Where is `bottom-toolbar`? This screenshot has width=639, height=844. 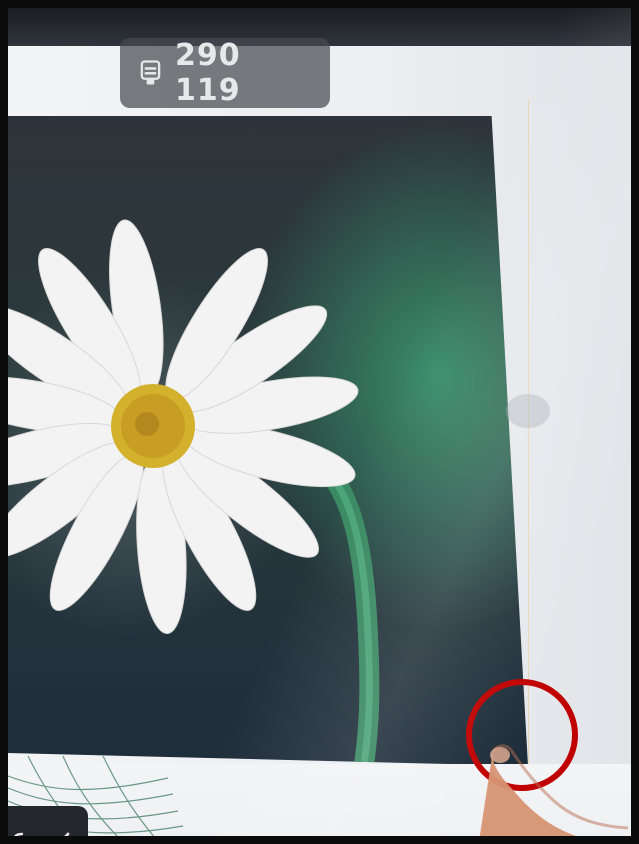 bottom-toolbar is located at coordinates (48, 821).